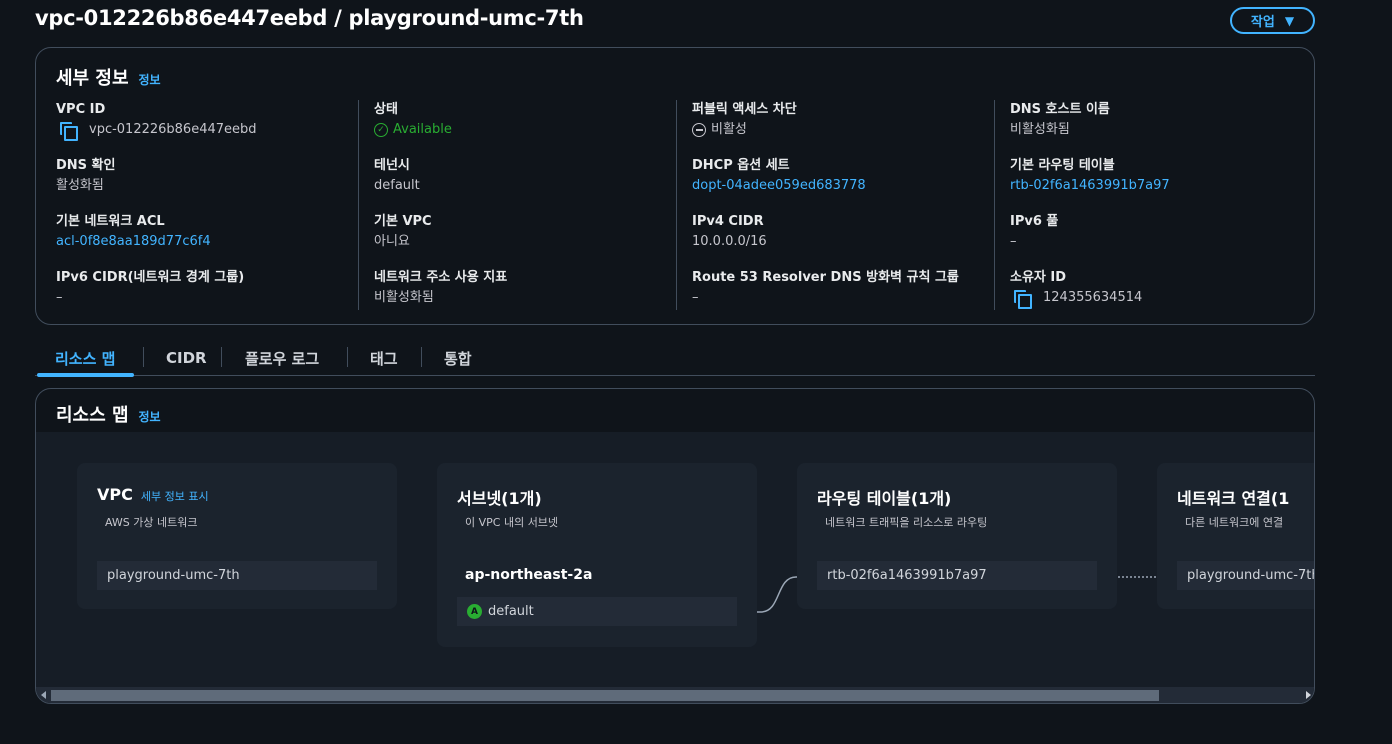 The image size is (1392, 744). What do you see at coordinates (843, 186) in the screenshot?
I see `dhcp-options-link: dopt-04adee059ed683778` at bounding box center [843, 186].